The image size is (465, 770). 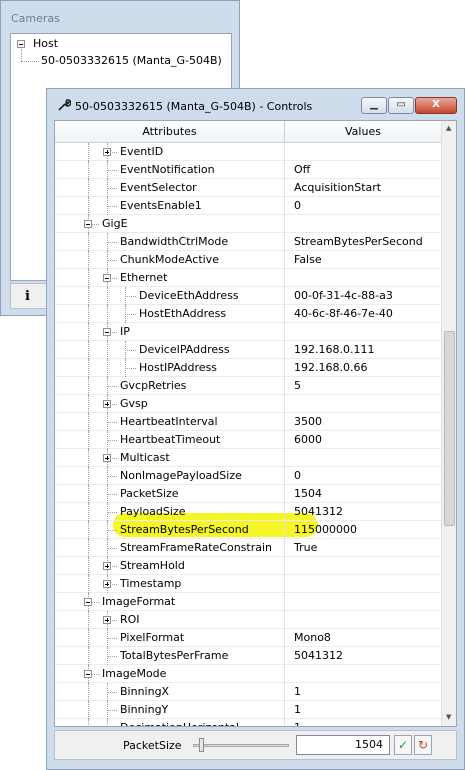 What do you see at coordinates (201, 745) in the screenshot?
I see `value-slider-thumb` at bounding box center [201, 745].